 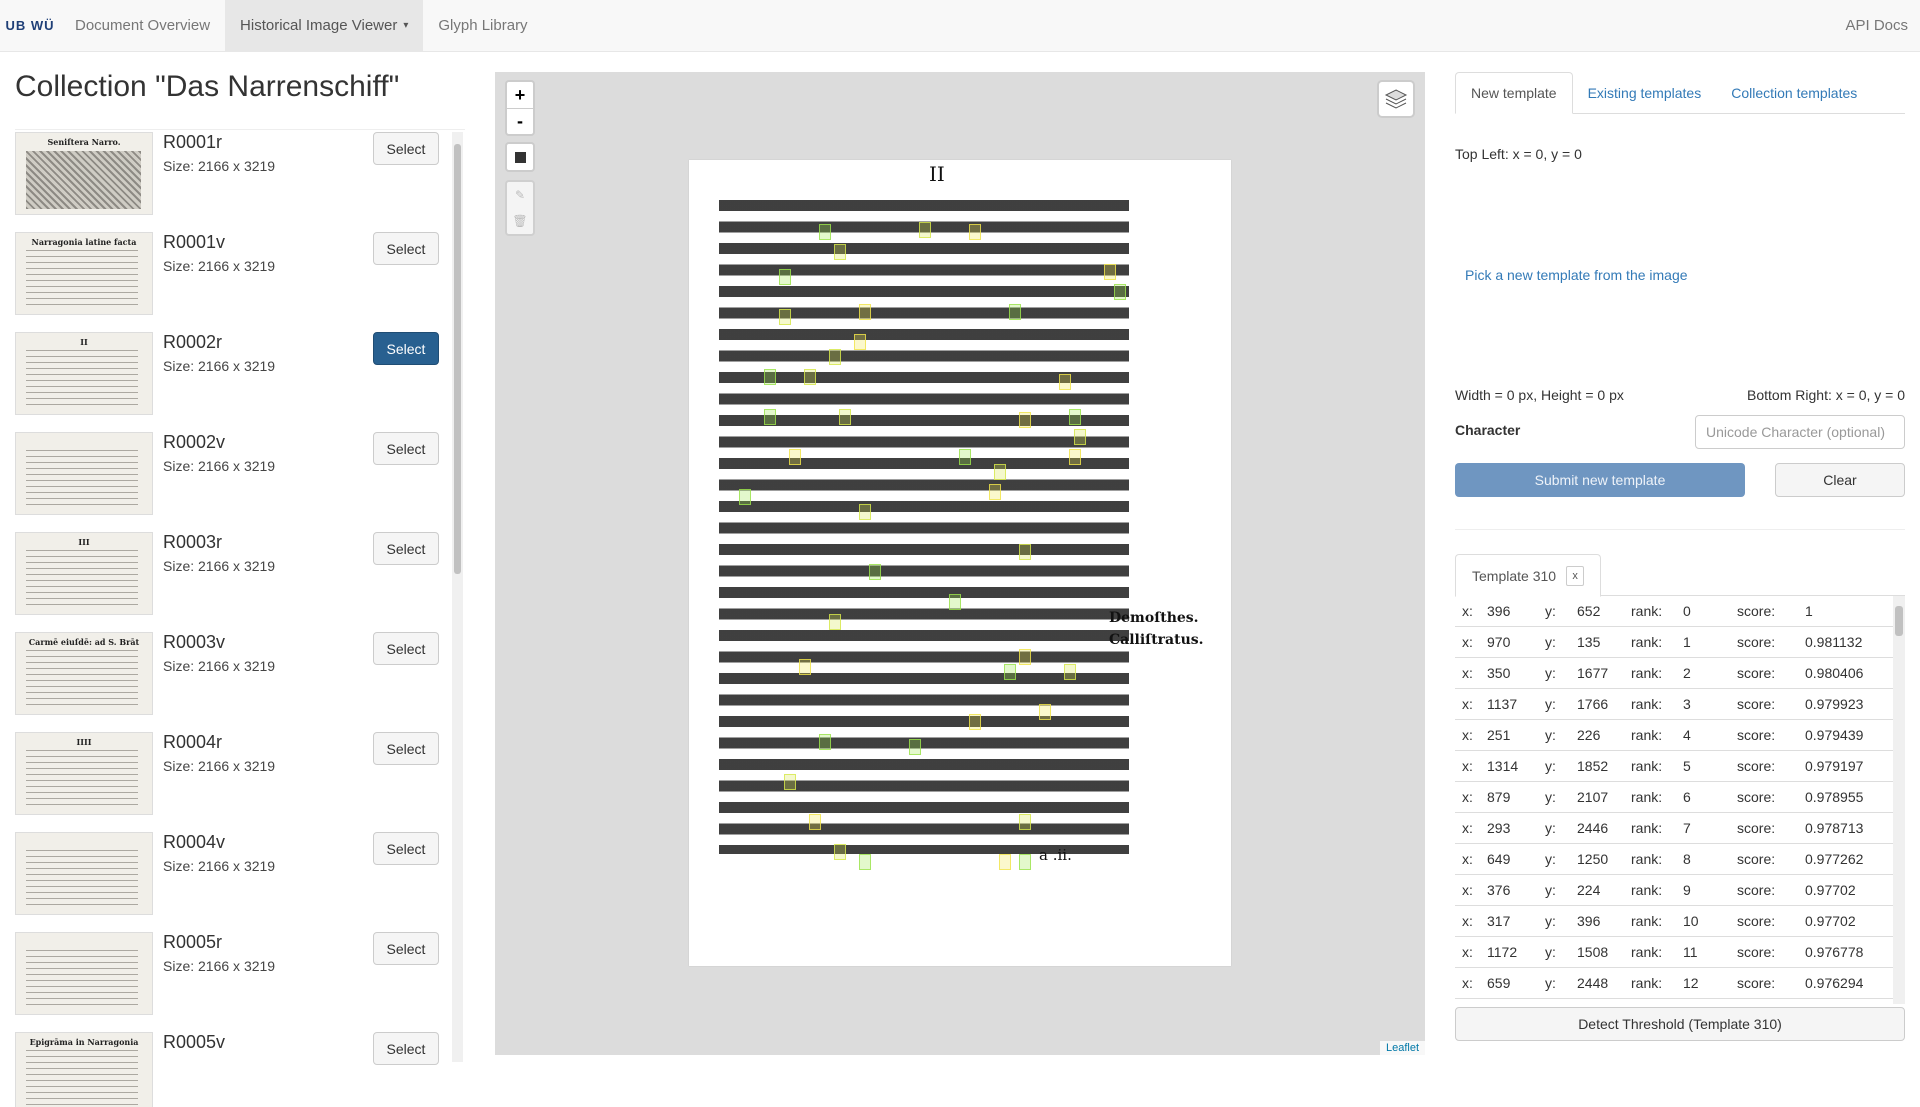 I want to click on result-row: x: 970 y: 135 rank: 1 score: 0.981132, so click(x=1675, y=642).